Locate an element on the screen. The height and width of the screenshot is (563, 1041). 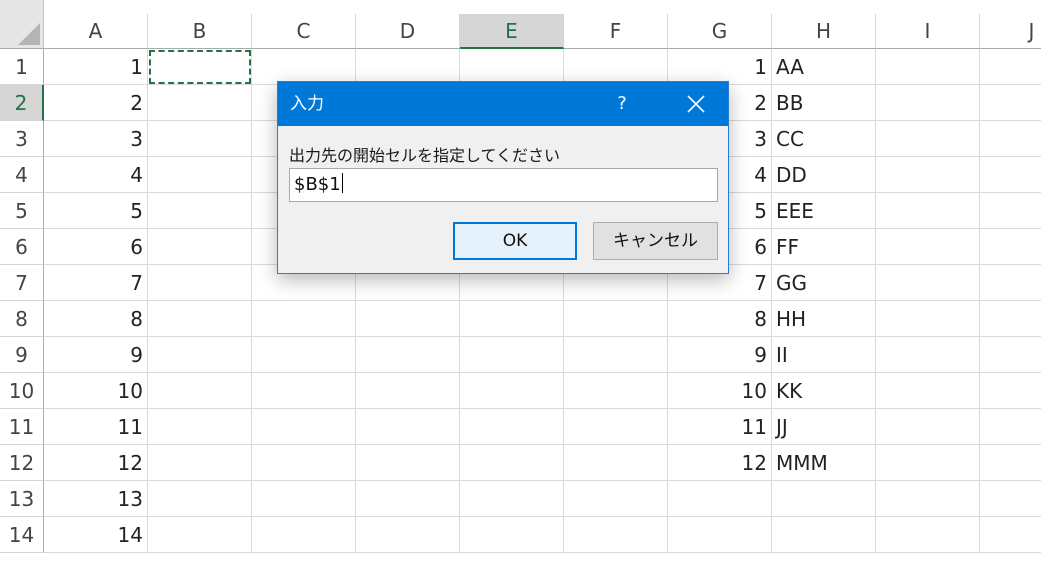
help-button: ? is located at coordinates (622, 104).